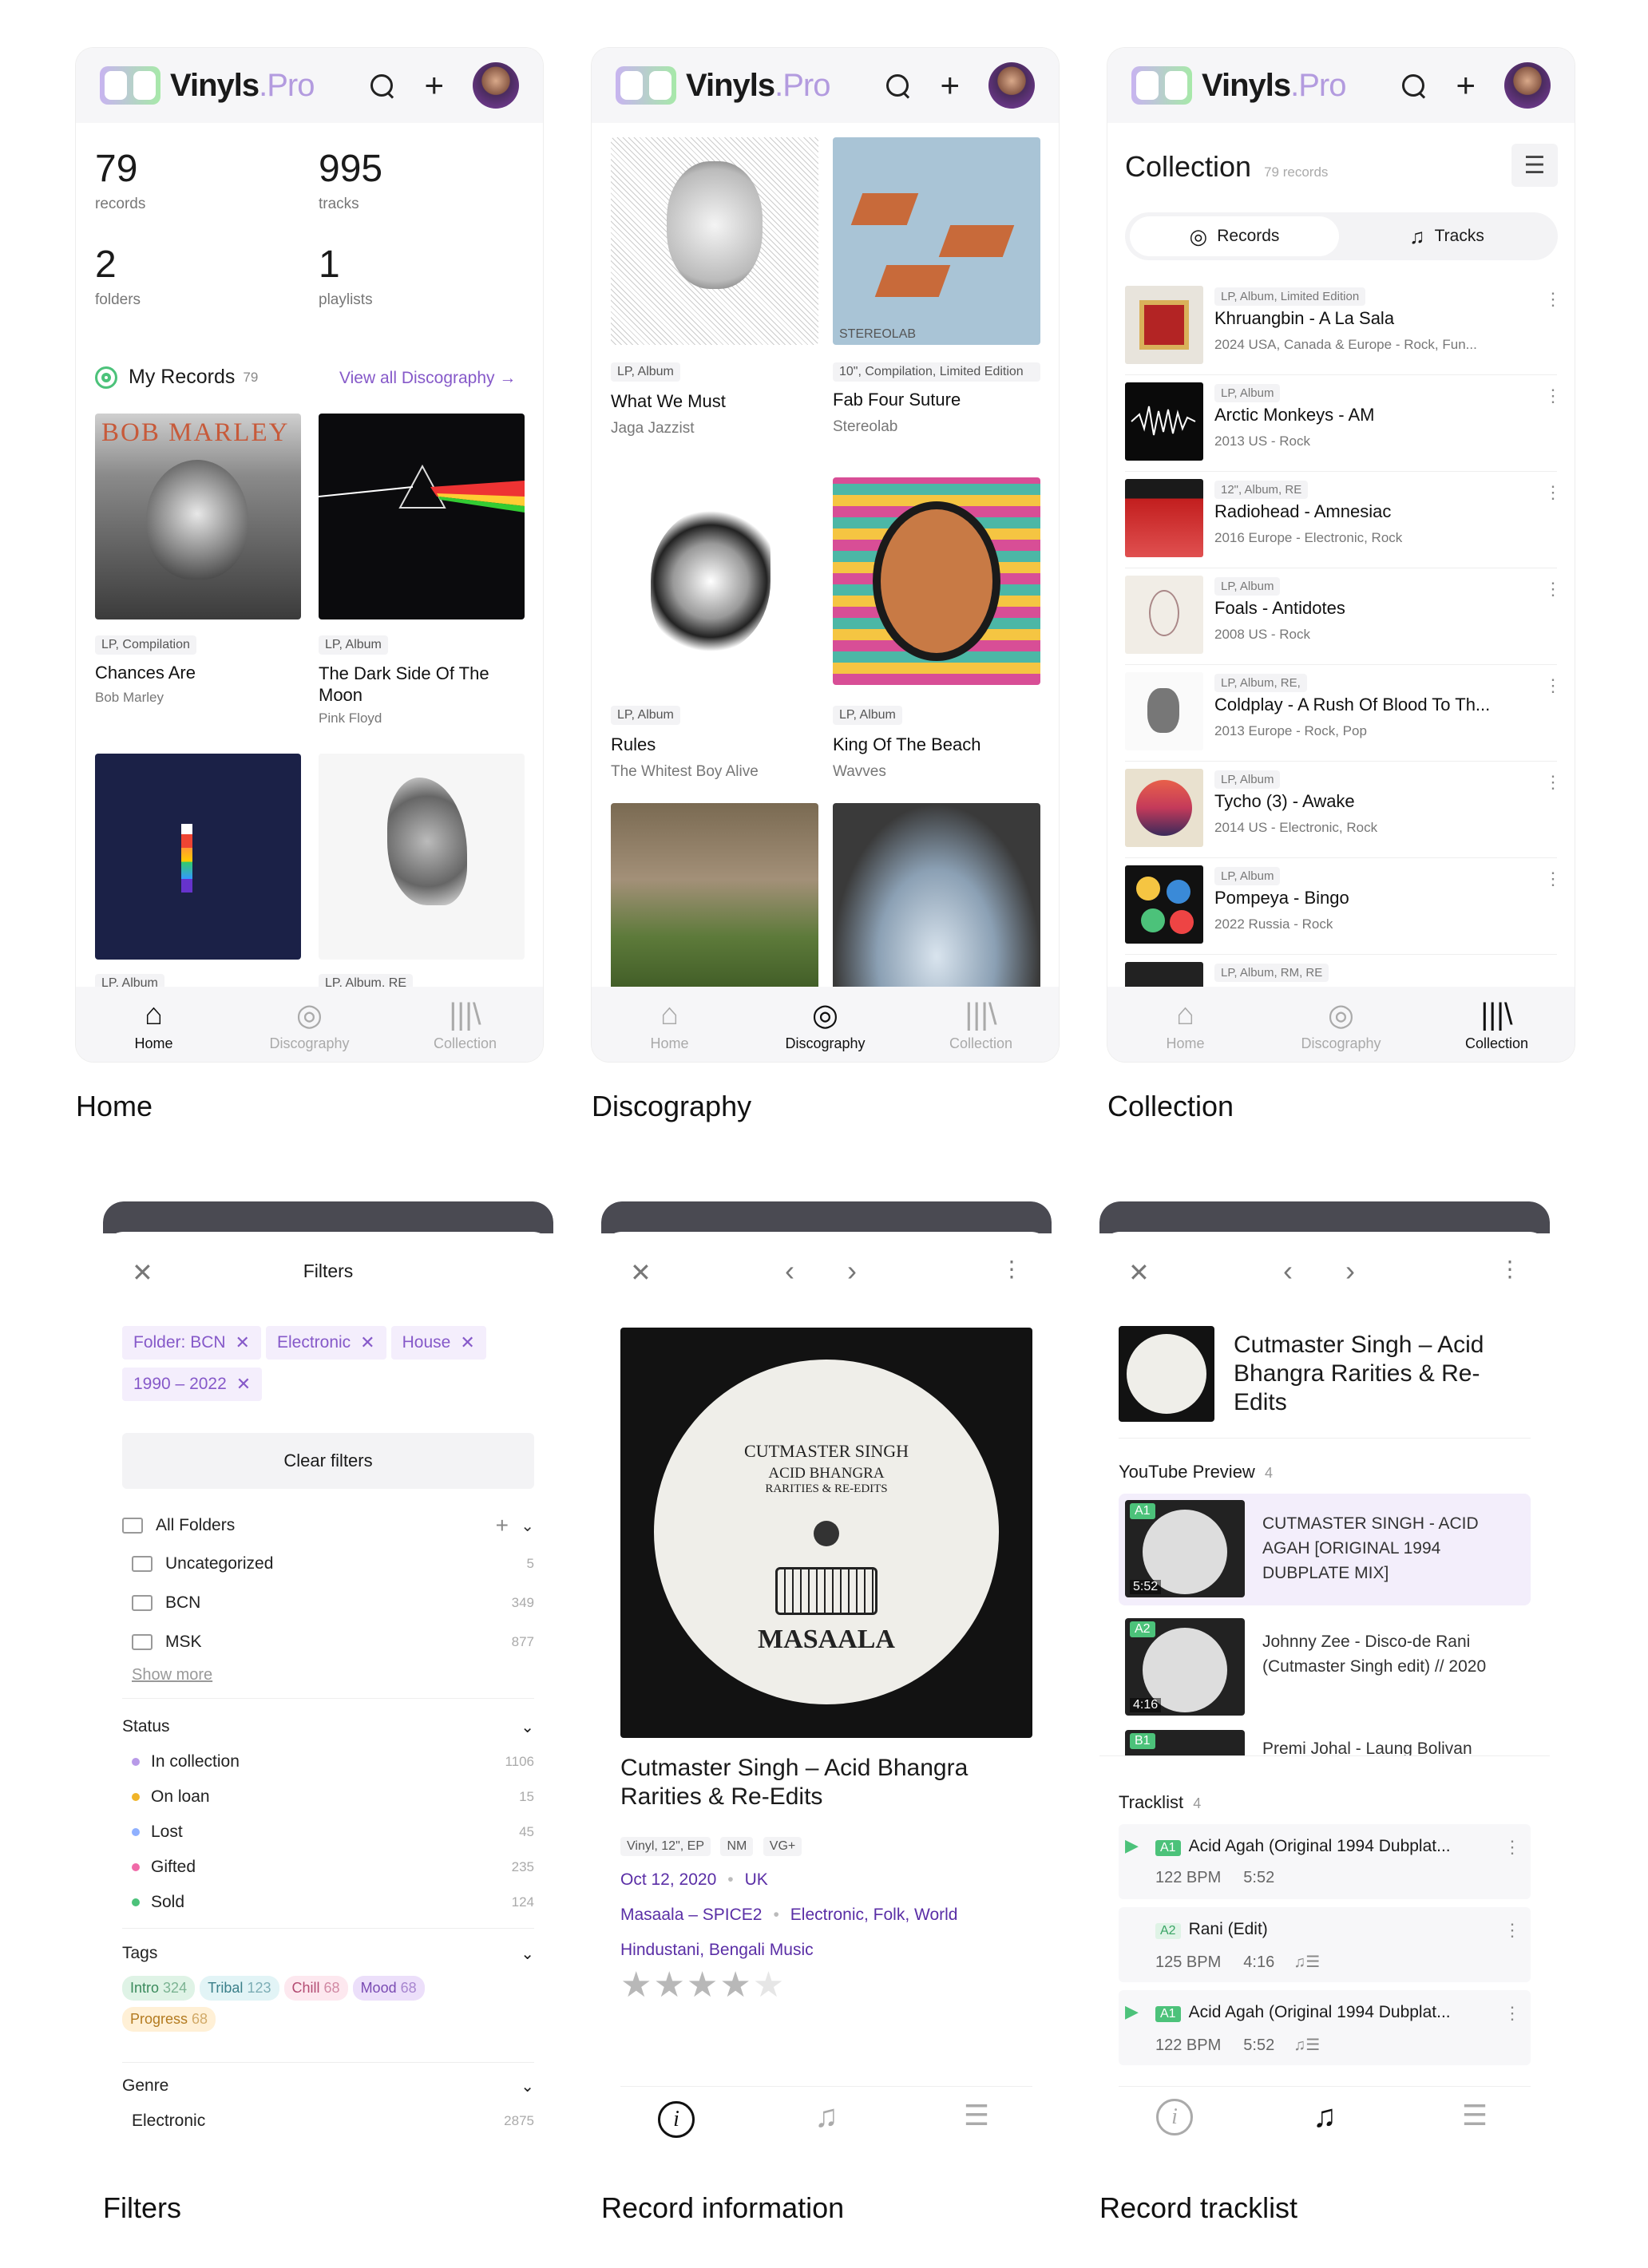  I want to click on status-row: In collection 1106, so click(343, 1762).